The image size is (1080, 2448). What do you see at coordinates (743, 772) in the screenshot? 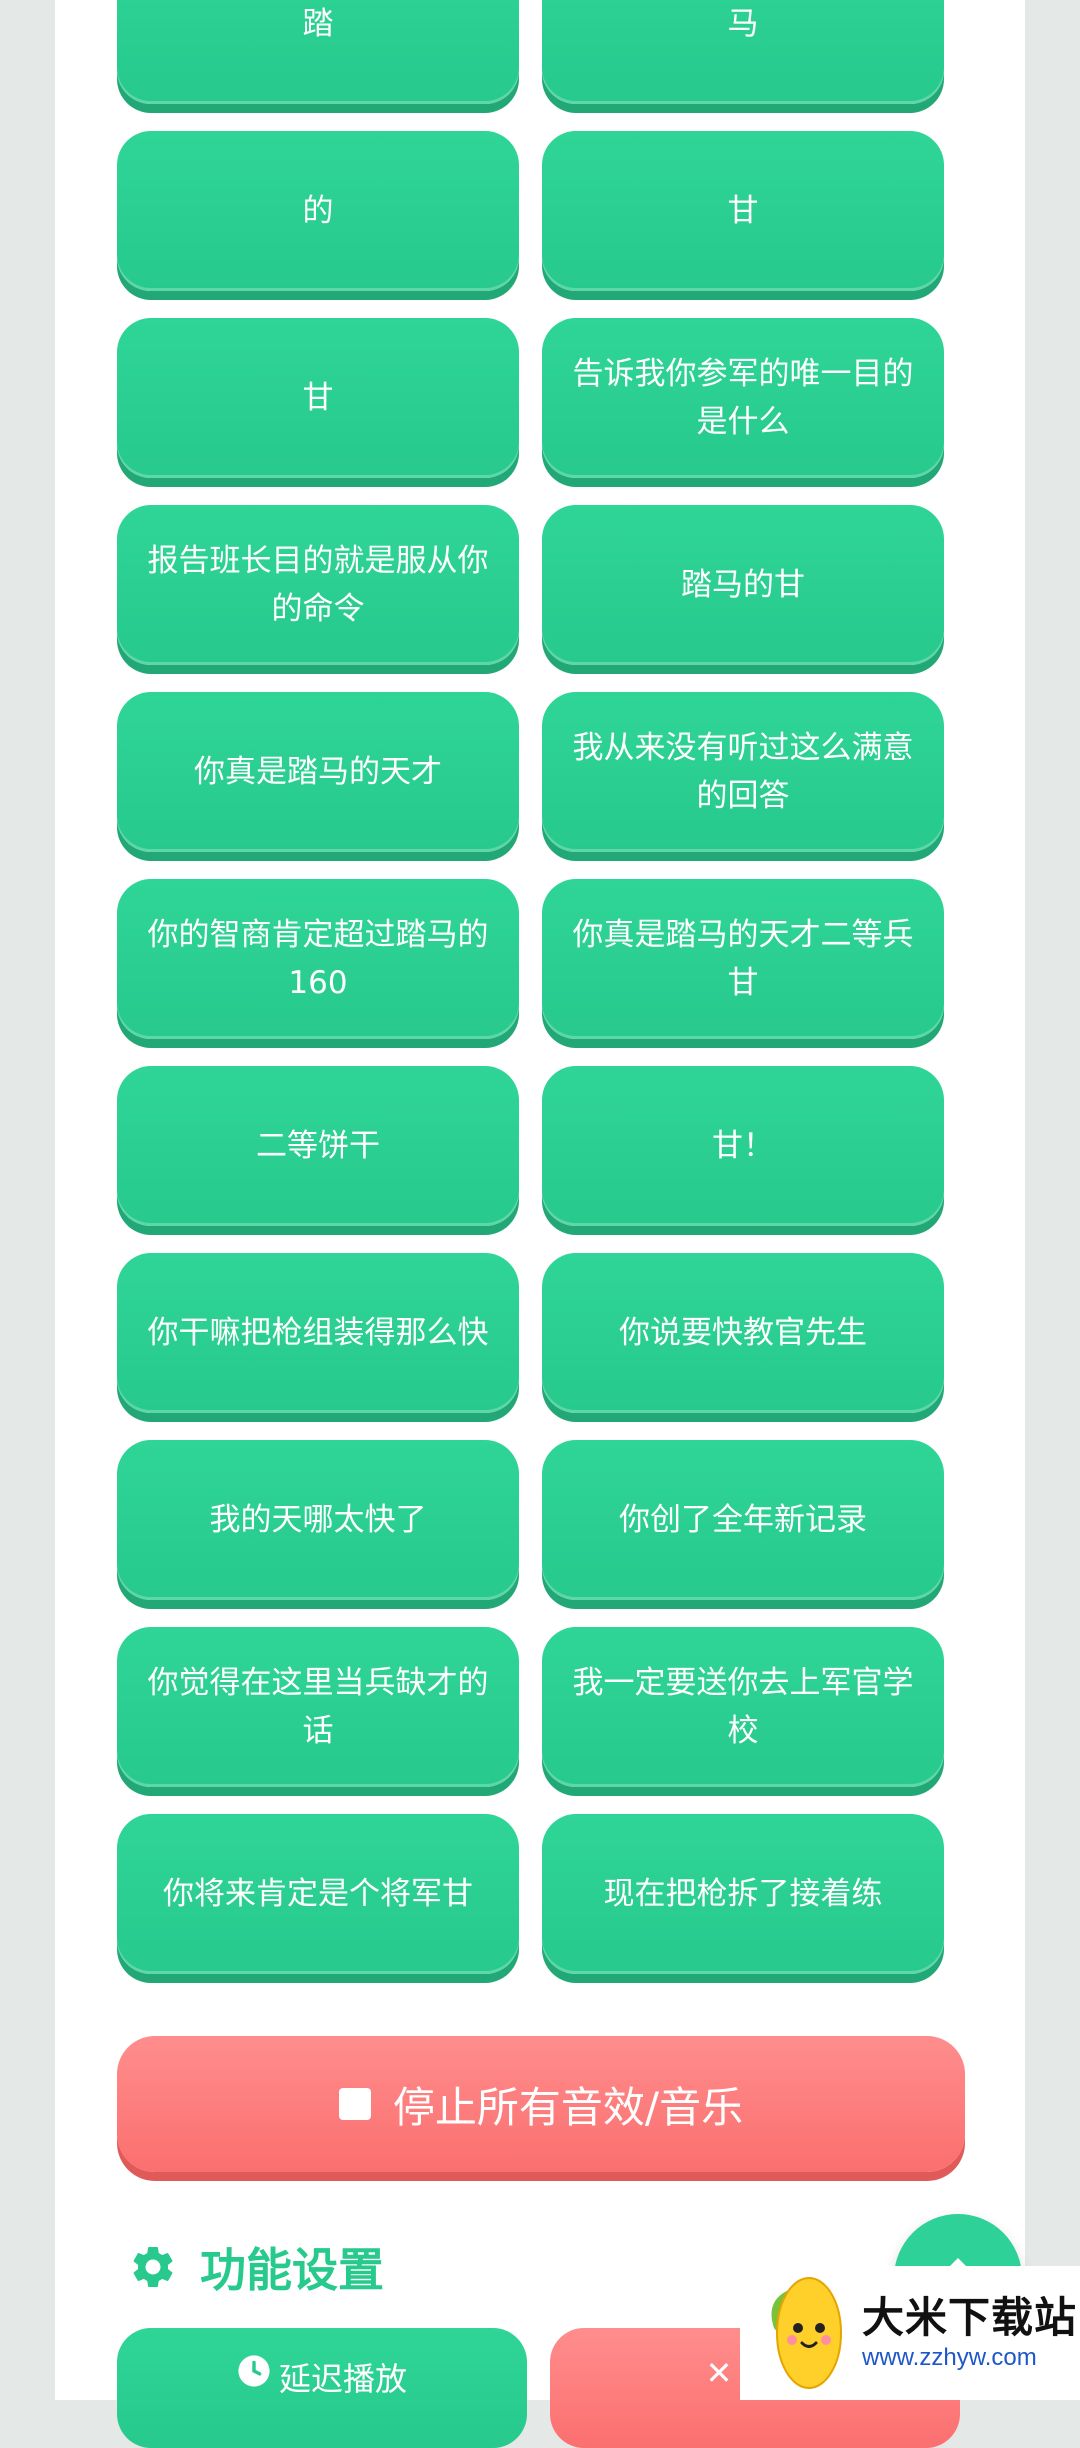
I see `sound-button: 我从来没有听过这么满意的回答` at bounding box center [743, 772].